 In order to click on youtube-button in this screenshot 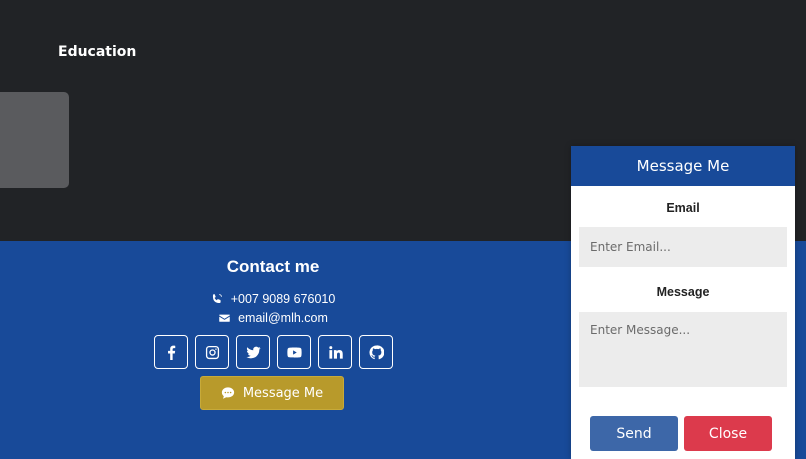, I will do `click(294, 352)`.